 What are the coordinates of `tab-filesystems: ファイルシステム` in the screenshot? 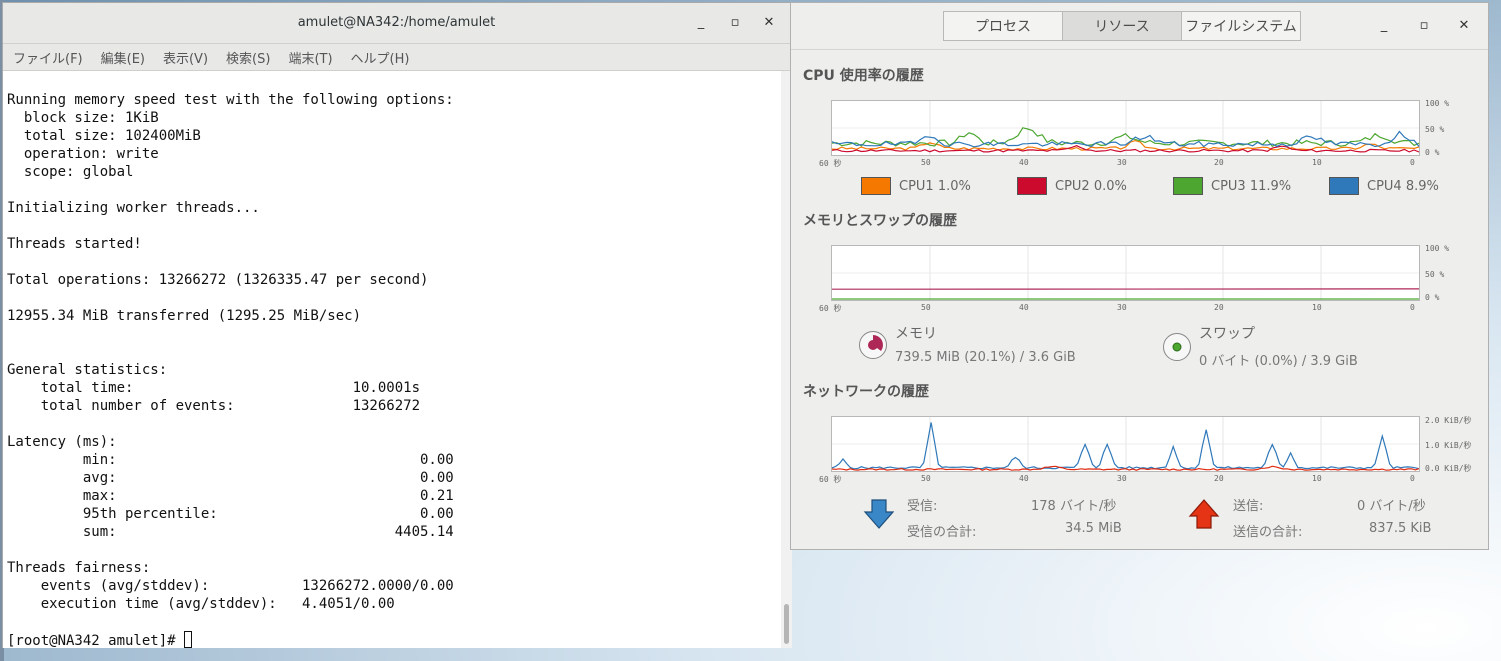 It's located at (1241, 26).